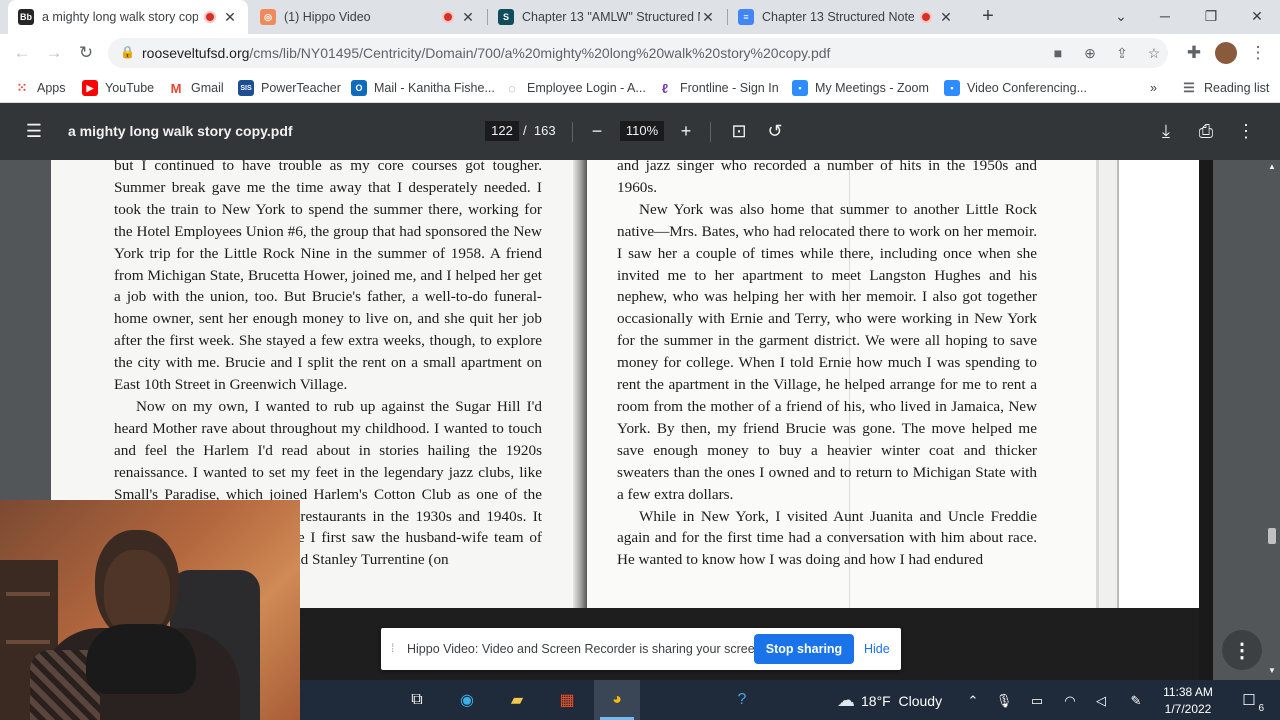 This screenshot has height=720, width=1280. What do you see at coordinates (1154, 53) in the screenshot?
I see `bookmark-star-icon: ☆` at bounding box center [1154, 53].